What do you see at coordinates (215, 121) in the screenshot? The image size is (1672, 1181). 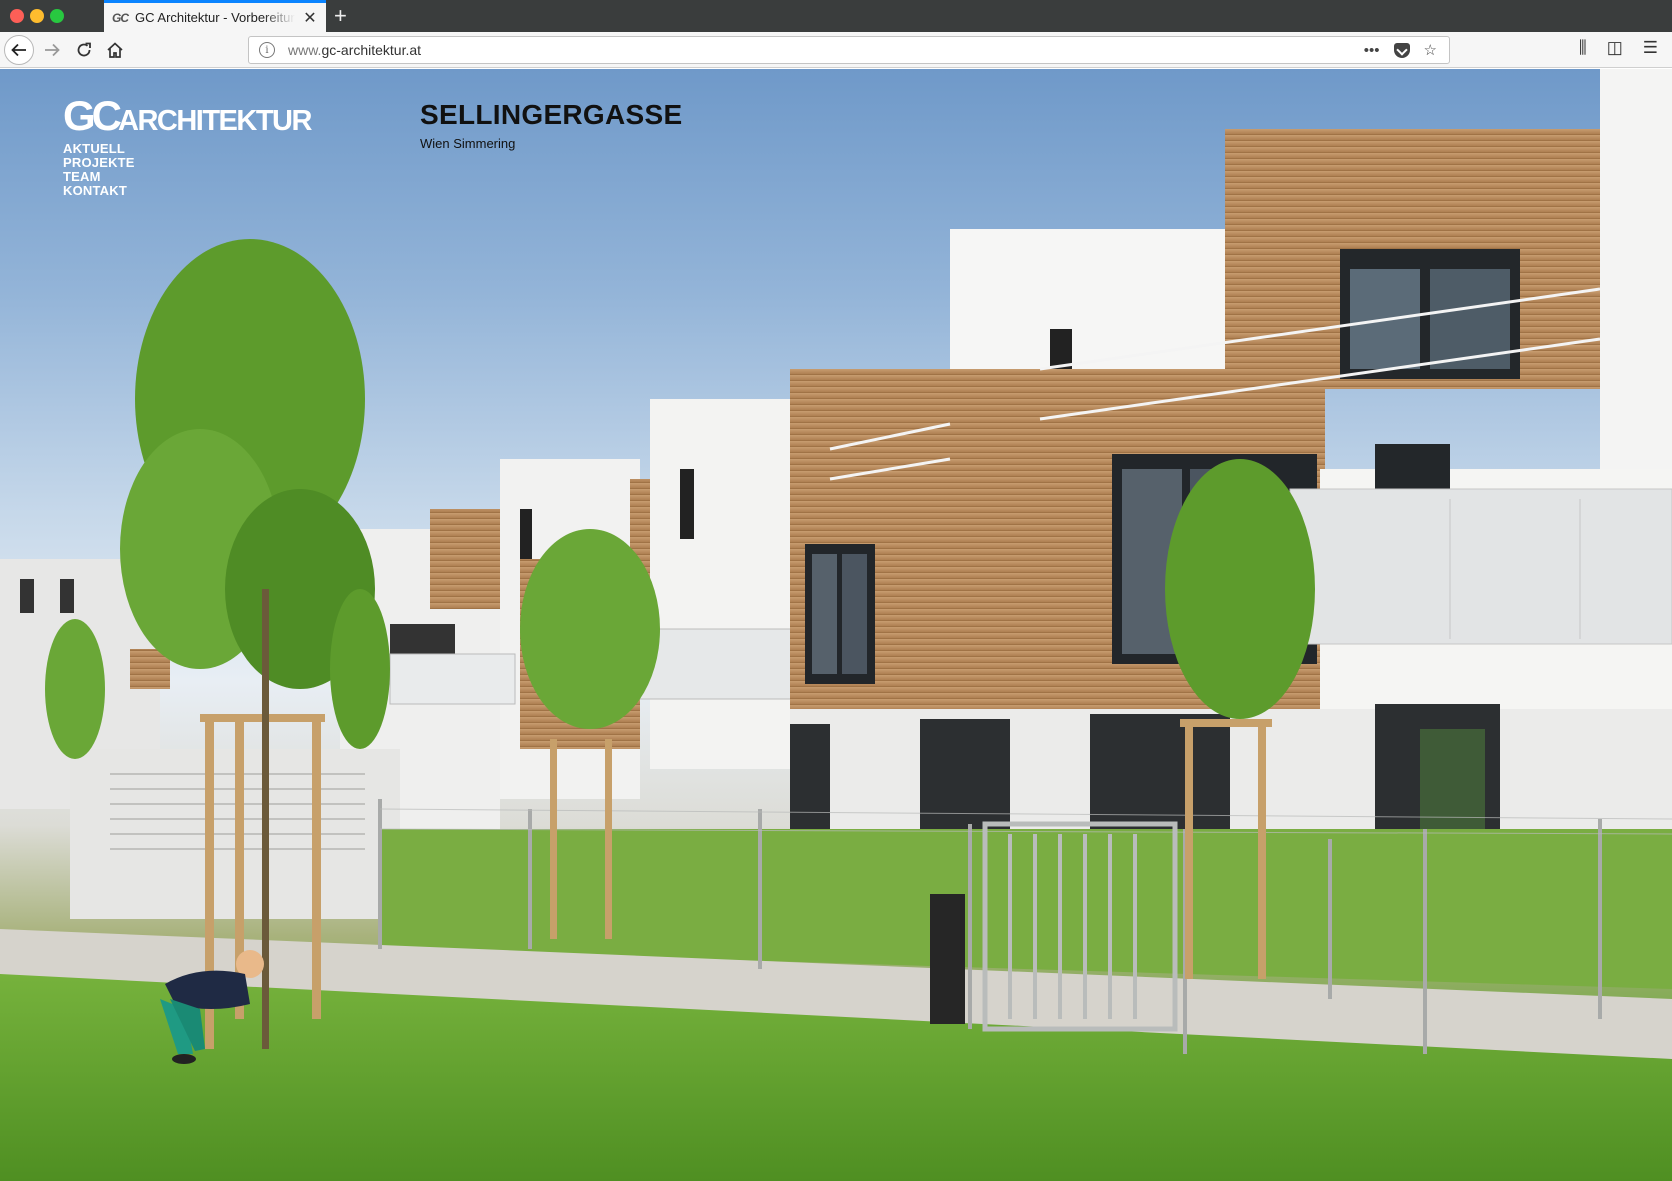 I see `logo-architektur: ARCHITEKTUR` at bounding box center [215, 121].